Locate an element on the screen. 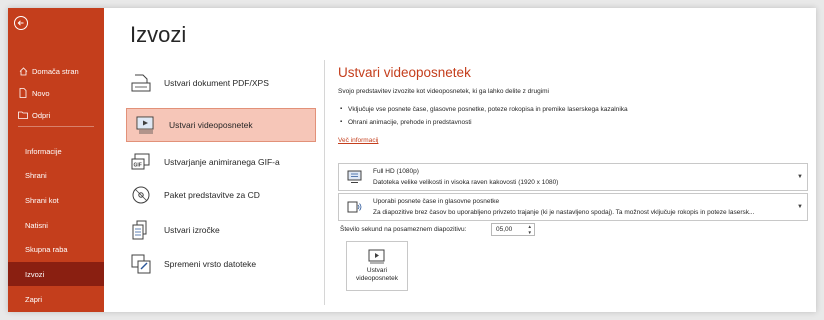  sidebar-item-close: Zapri is located at coordinates (56, 299).